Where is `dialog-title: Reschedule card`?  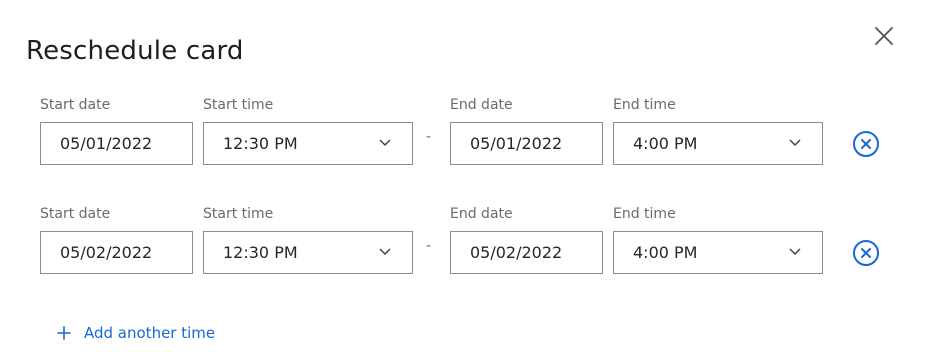 dialog-title: Reschedule card is located at coordinates (135, 51).